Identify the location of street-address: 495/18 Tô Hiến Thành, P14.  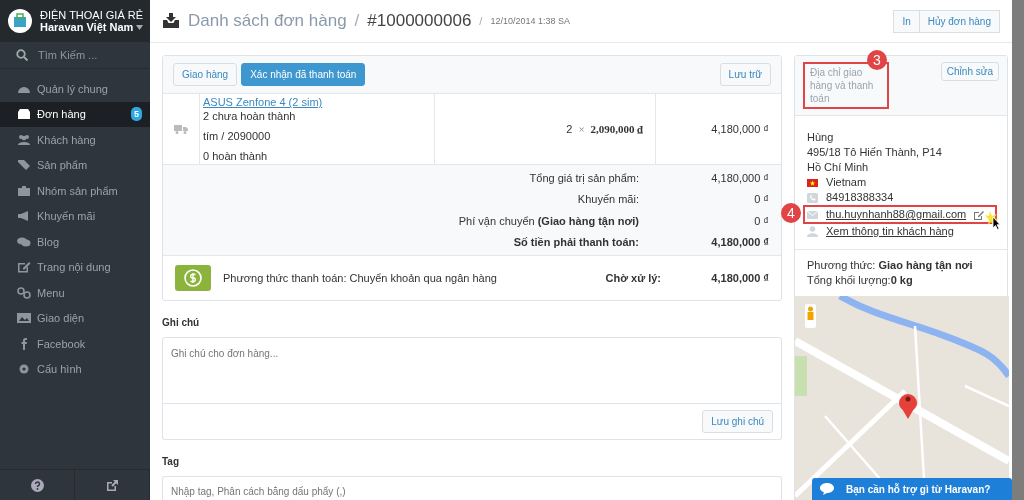
(875, 152).